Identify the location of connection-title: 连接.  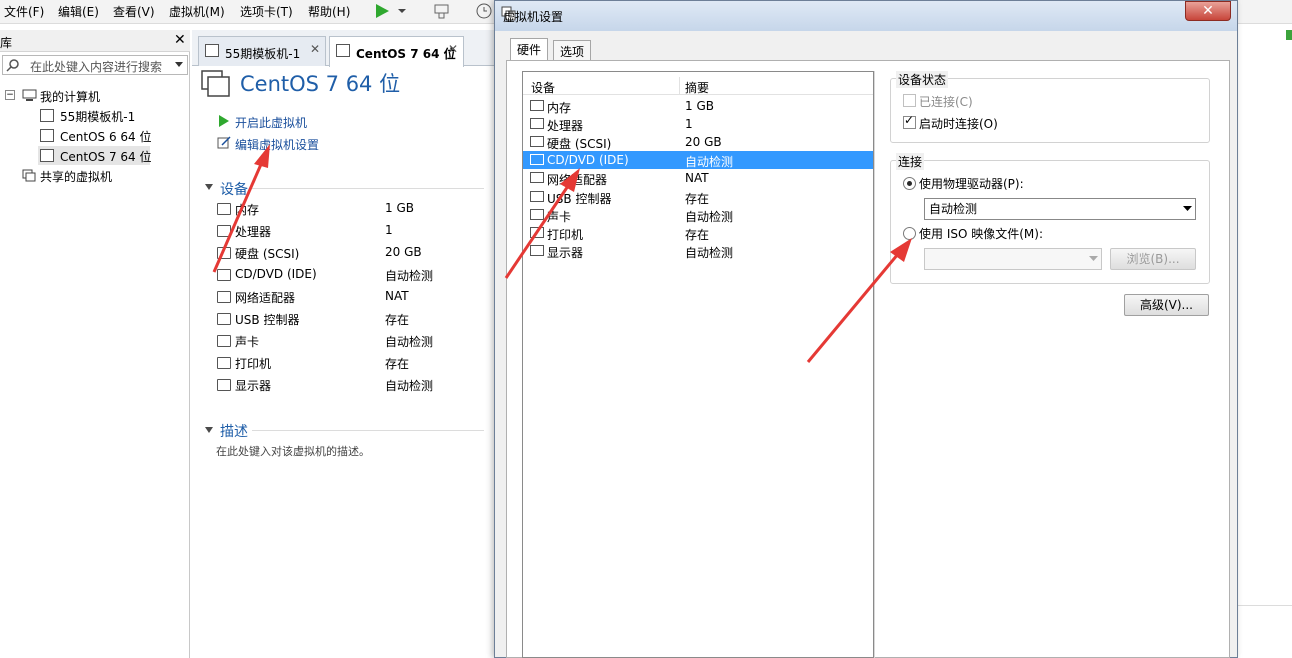
(910, 161).